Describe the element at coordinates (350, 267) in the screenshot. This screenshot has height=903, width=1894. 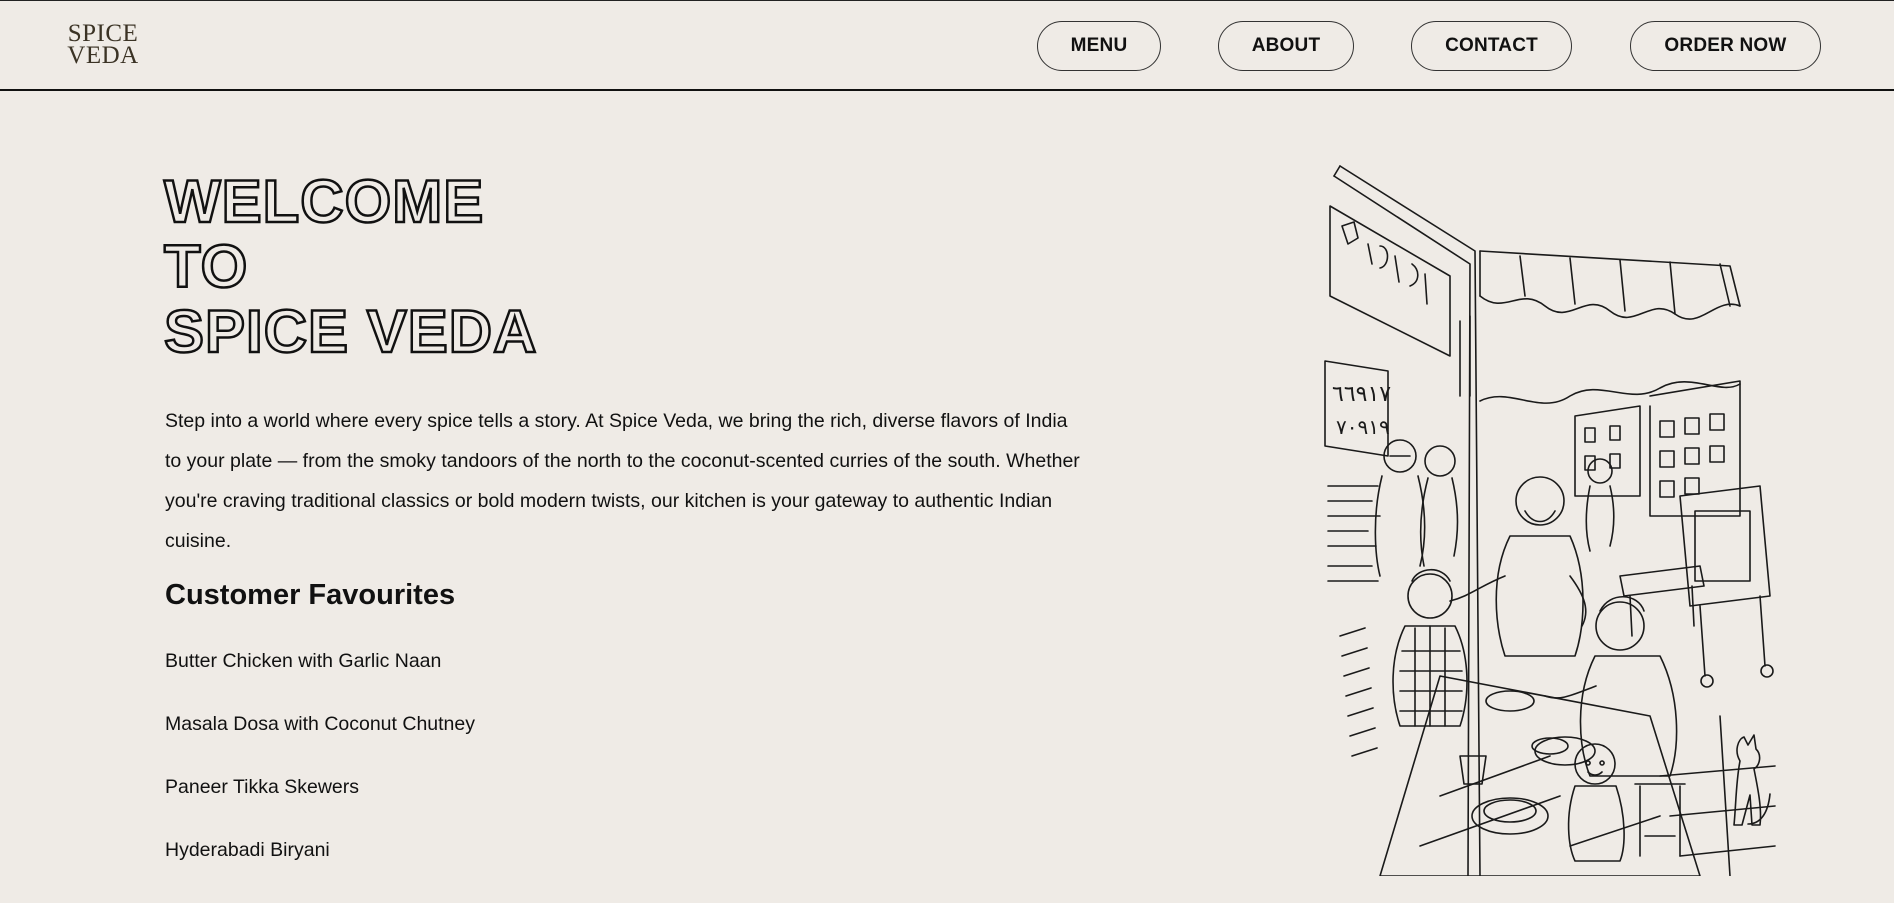
I see `hero-title: WELCOME TO SPICE VEDA` at that location.